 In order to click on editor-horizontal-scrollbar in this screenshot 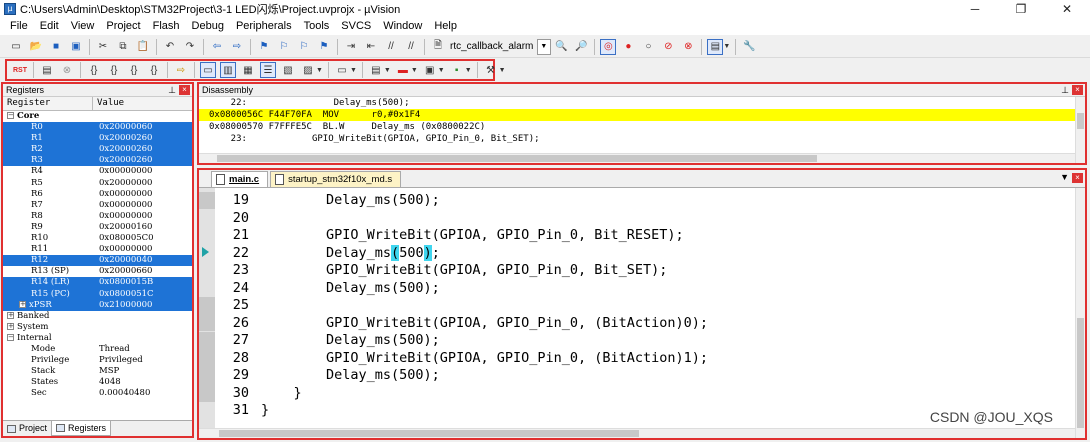, I will do `click(637, 433)`.